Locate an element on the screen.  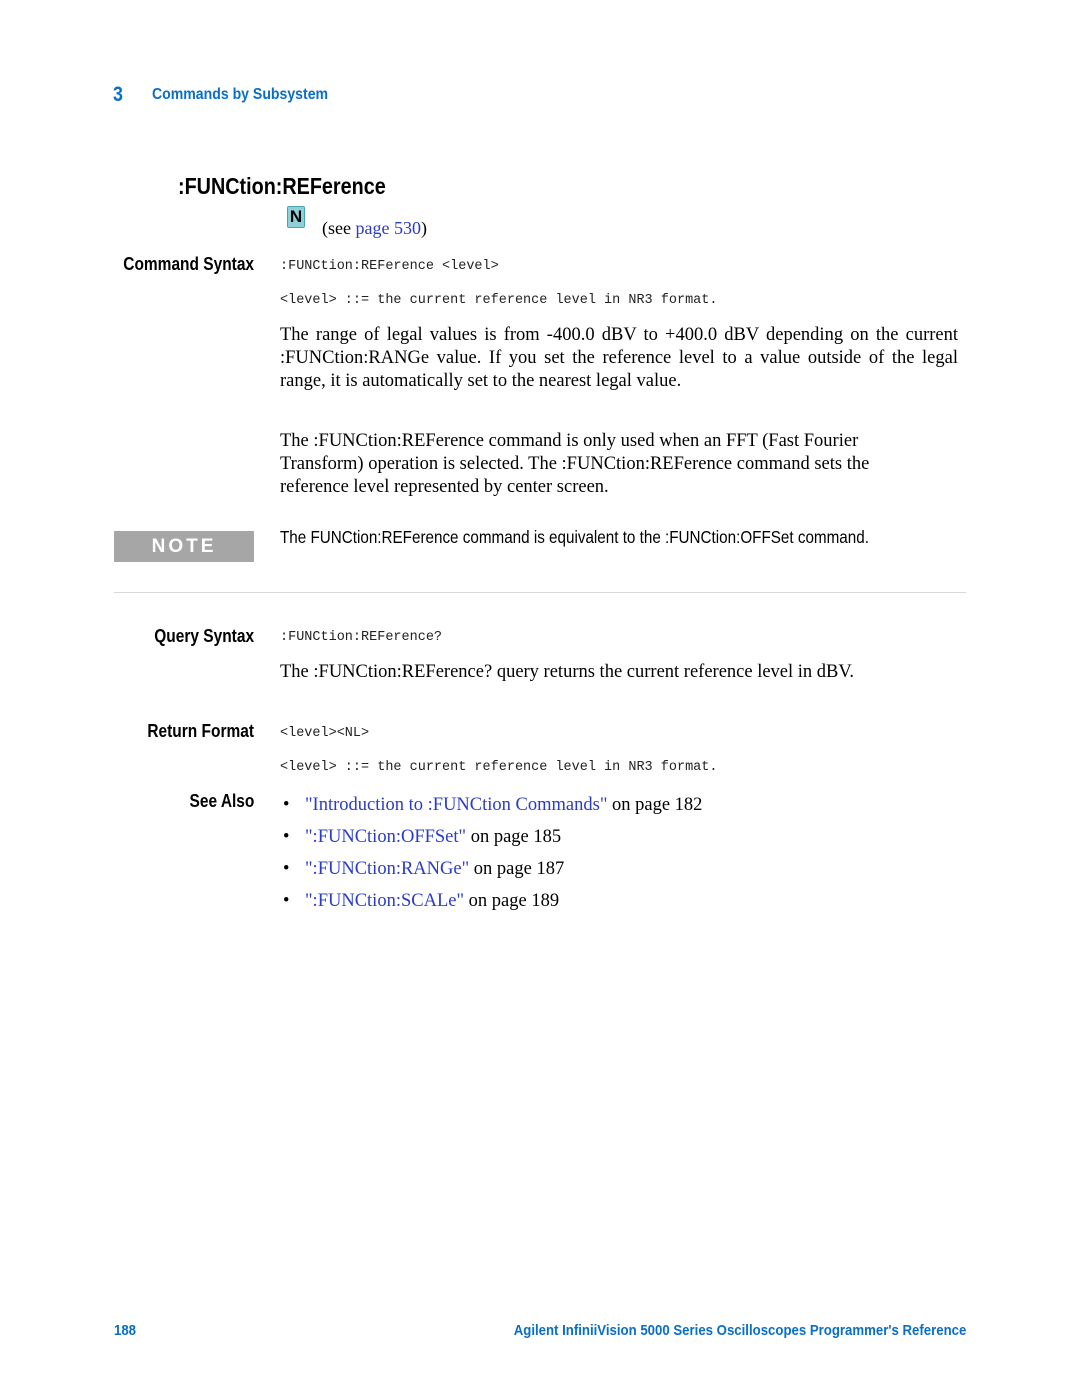
see-also-item: • ":FUNCtion:RANGe" on page 187 is located at coordinates (492, 869).